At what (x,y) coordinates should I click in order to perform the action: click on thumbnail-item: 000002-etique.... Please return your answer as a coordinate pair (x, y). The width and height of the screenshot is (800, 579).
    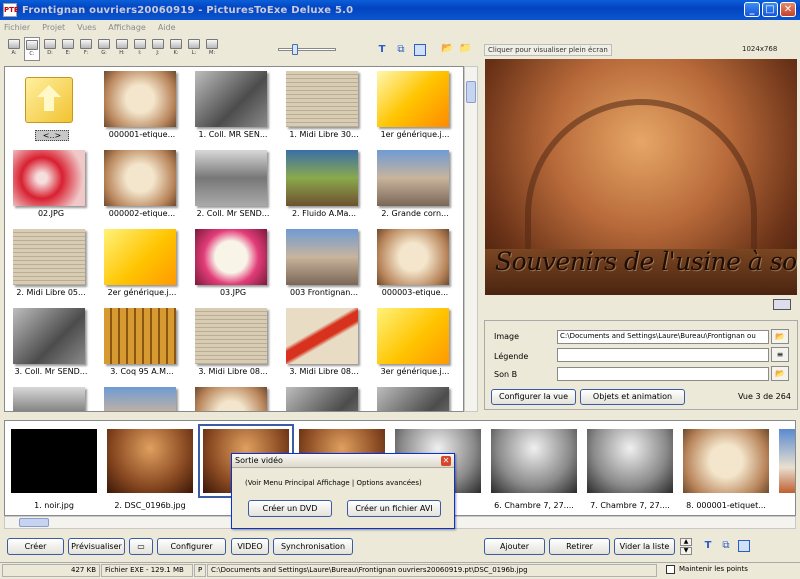
    Looking at the image, I should click on (143, 187).